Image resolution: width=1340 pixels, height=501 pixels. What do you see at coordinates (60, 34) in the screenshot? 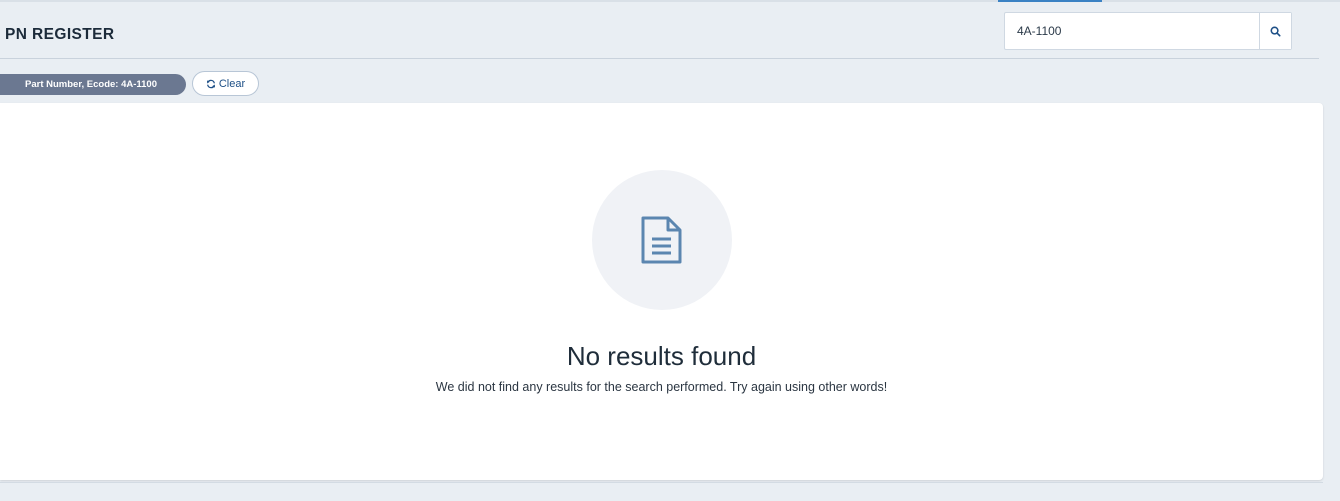
I see `page-title: PN REGISTER` at bounding box center [60, 34].